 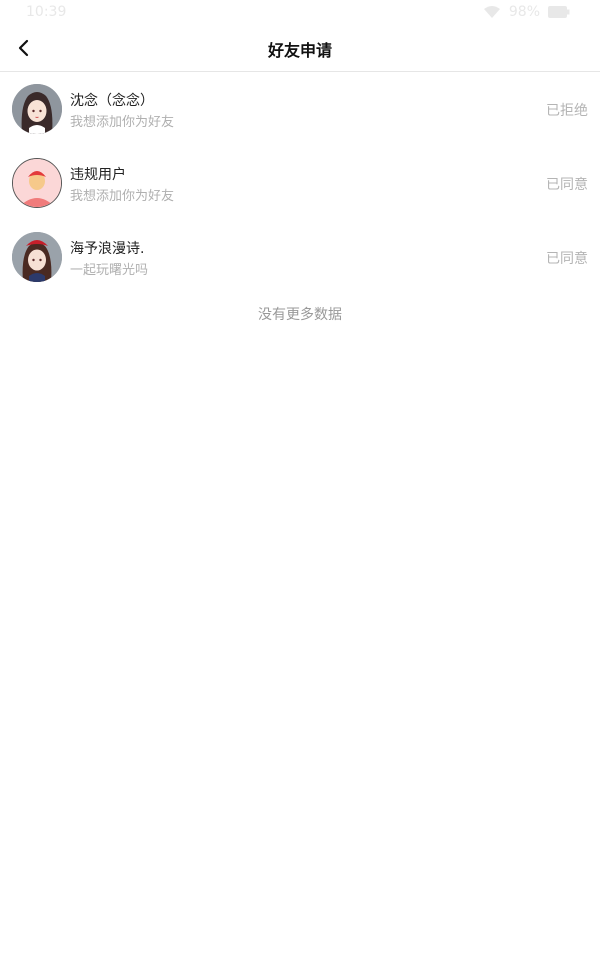 I want to click on page-title: 好友申请, so click(x=299, y=50).